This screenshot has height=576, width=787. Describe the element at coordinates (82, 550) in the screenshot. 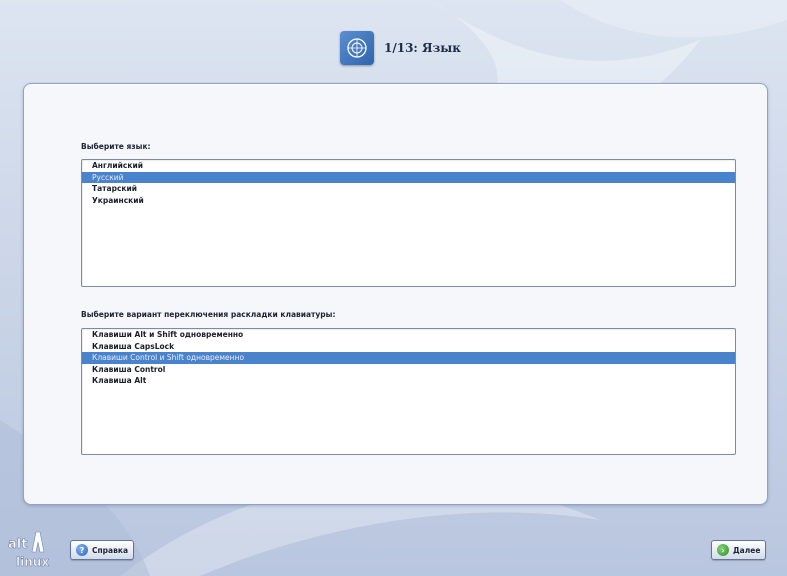

I see `help-icon: ?` at that location.